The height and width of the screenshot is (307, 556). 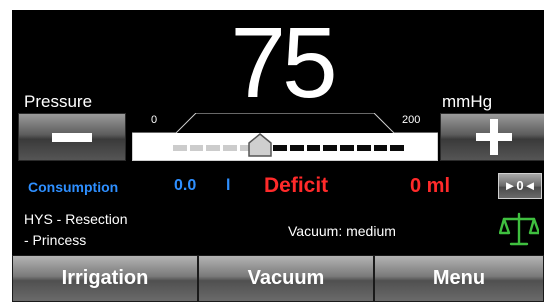 I want to click on slider-frame-shape, so click(x=285, y=123).